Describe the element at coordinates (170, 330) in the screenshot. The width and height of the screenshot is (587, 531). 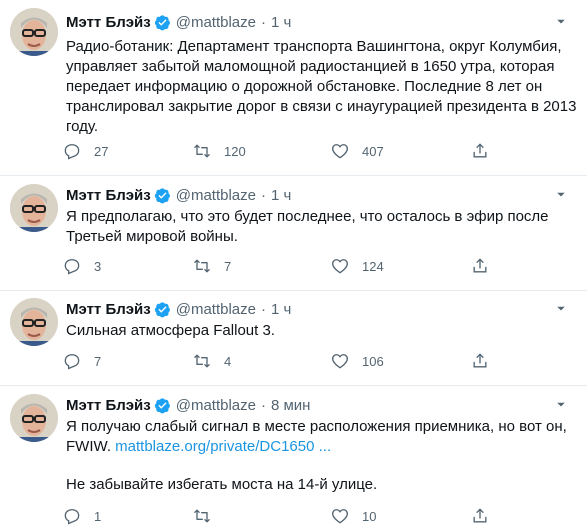
I see `tweet-body: Сильная атмосфера Fallout 3.` at that location.